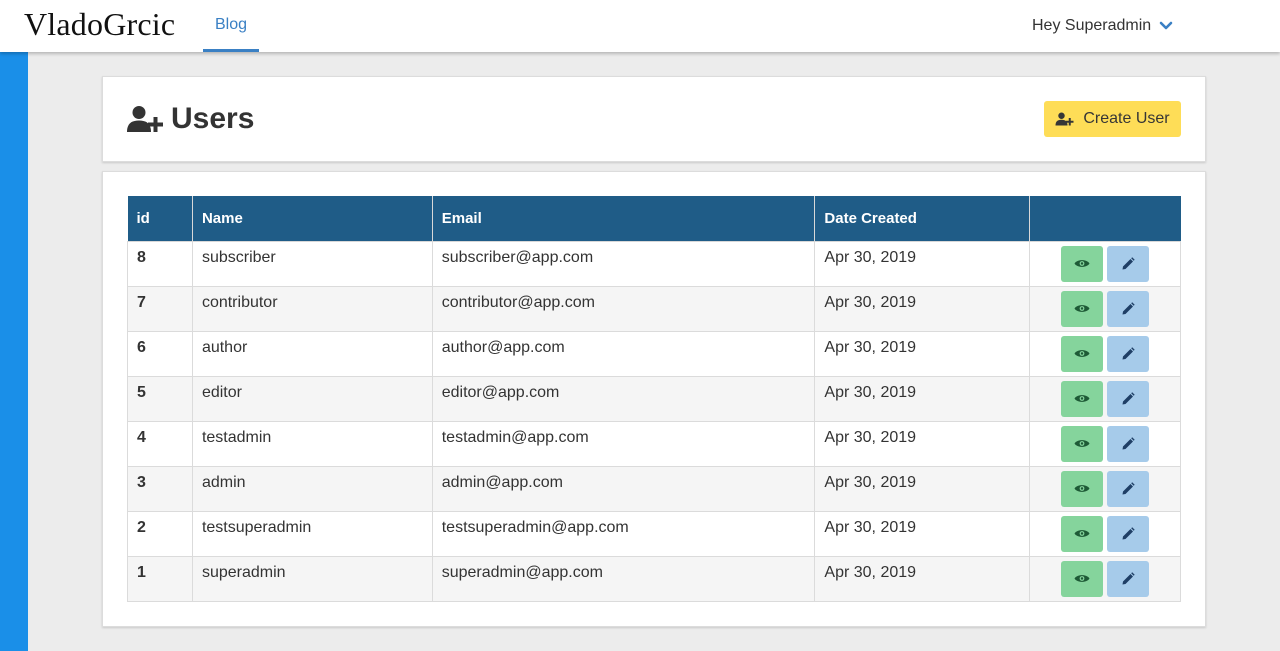 This screenshot has height=651, width=1280. What do you see at coordinates (312, 443) in the screenshot?
I see `cell-name: testadmin` at bounding box center [312, 443].